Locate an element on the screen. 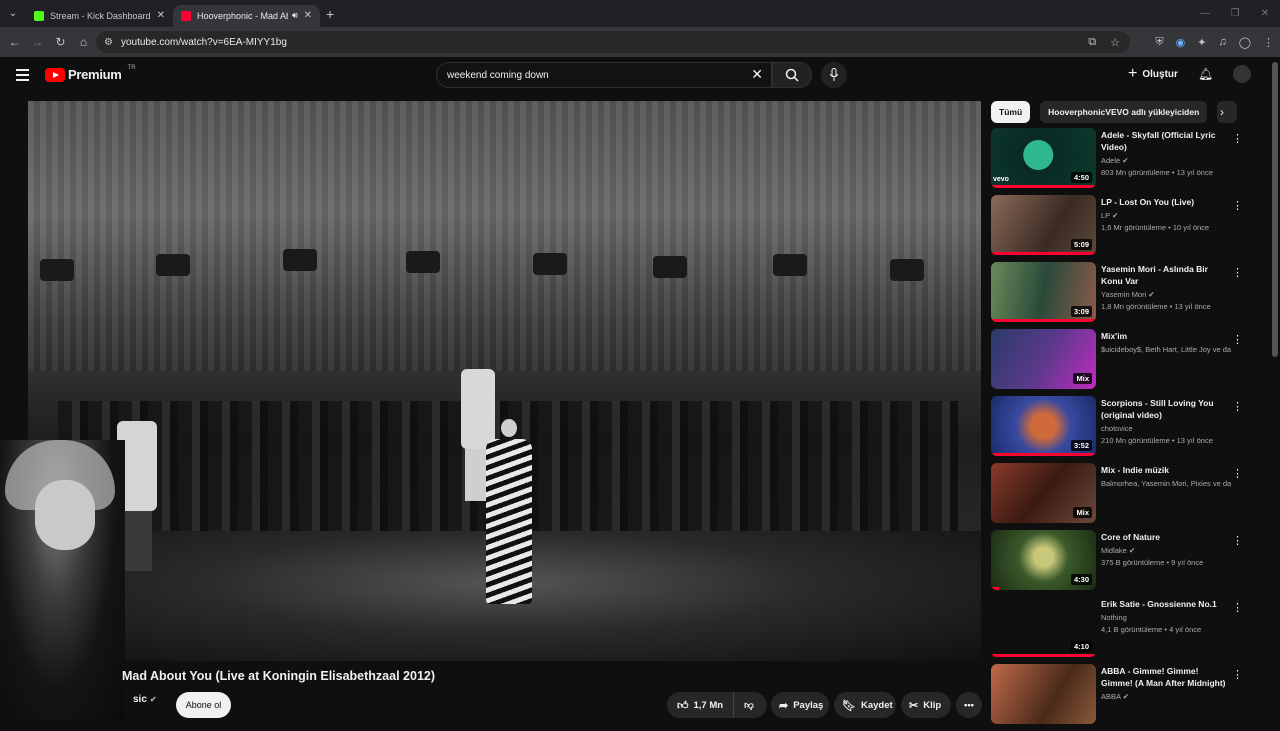  video-thumbnail: 4:30 is located at coordinates (1043, 560).